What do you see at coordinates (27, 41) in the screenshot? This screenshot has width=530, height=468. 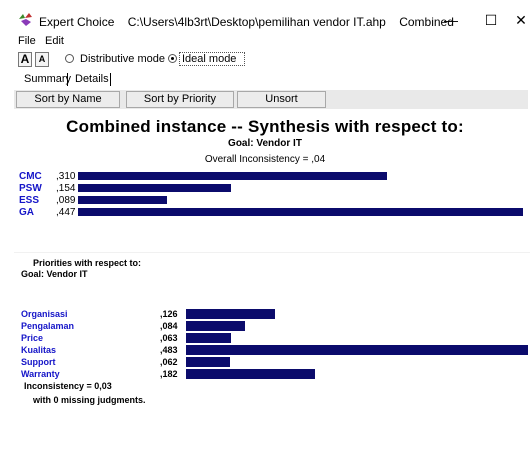 I see `menu-file: File` at bounding box center [27, 41].